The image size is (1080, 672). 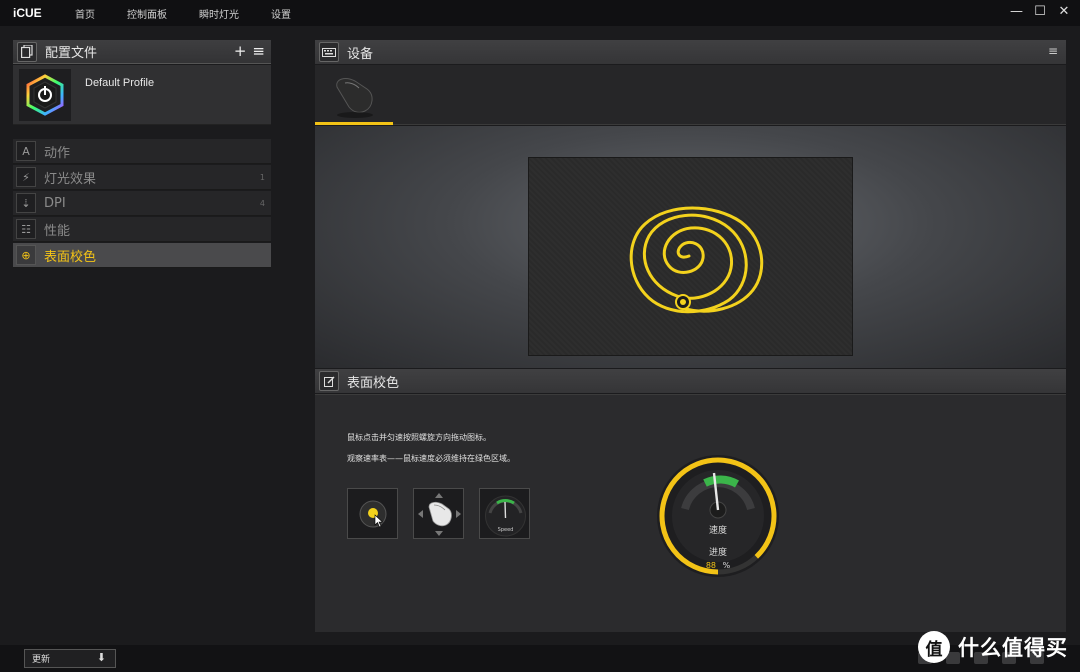 I want to click on menu-item-label: 灯光效果, so click(x=70, y=179).